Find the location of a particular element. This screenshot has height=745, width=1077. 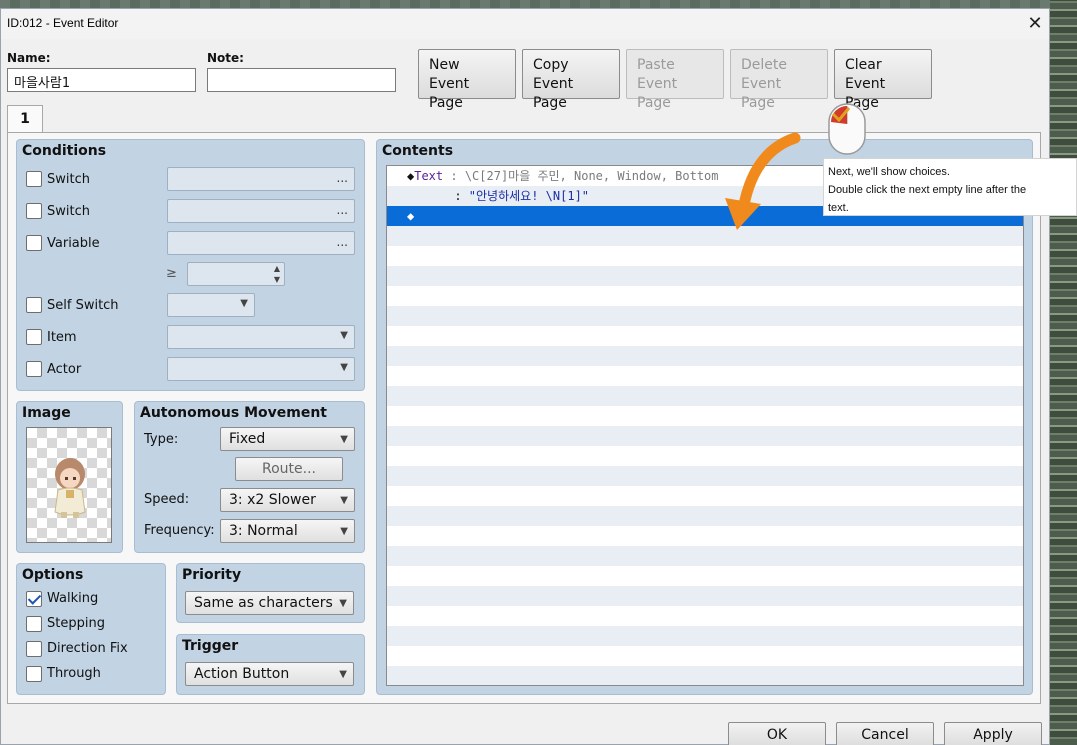

cancel-button: Cancel is located at coordinates (885, 733).